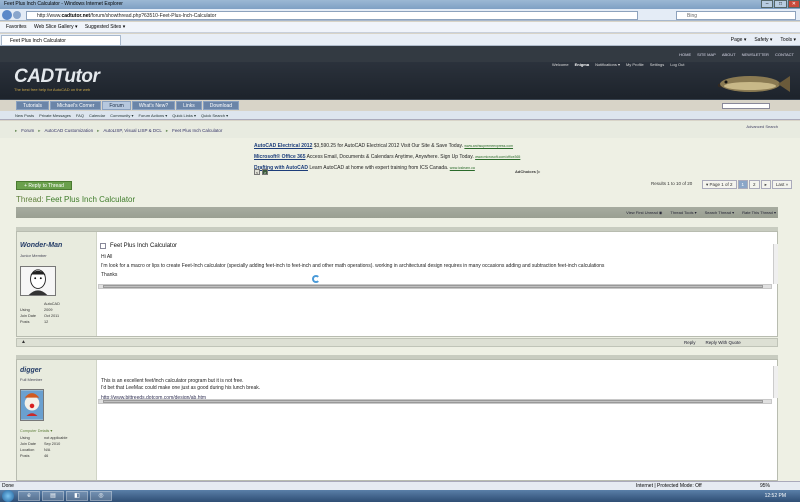 This screenshot has height=502, width=800. I want to click on subnav-community: Community ▾, so click(121, 115).